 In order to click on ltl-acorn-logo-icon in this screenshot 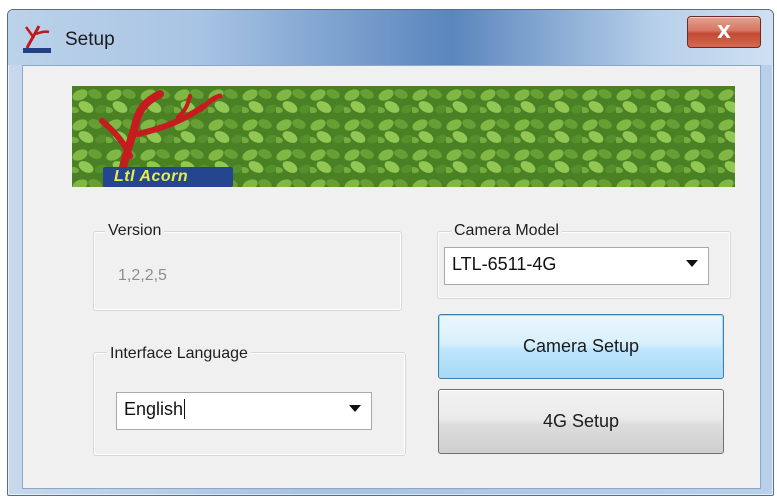, I will do `click(38, 39)`.